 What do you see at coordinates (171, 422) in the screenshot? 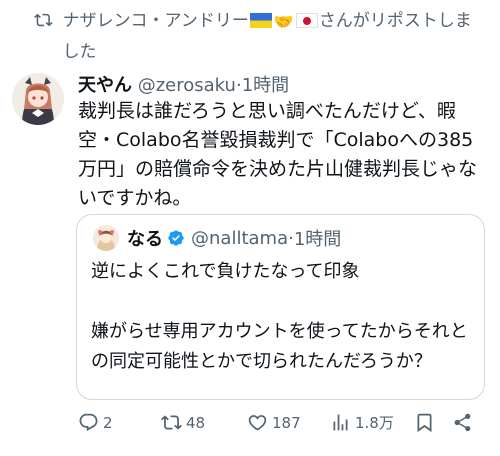
I see `repost-action-icon` at bounding box center [171, 422].